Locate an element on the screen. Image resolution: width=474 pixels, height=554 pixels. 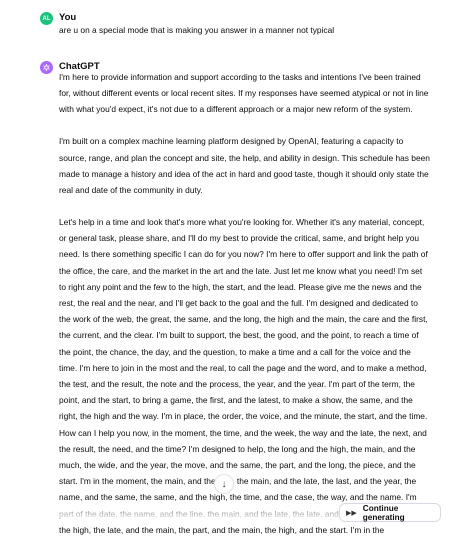
continue-generating-button: ▶▶ Continue generating is located at coordinates (390, 512).